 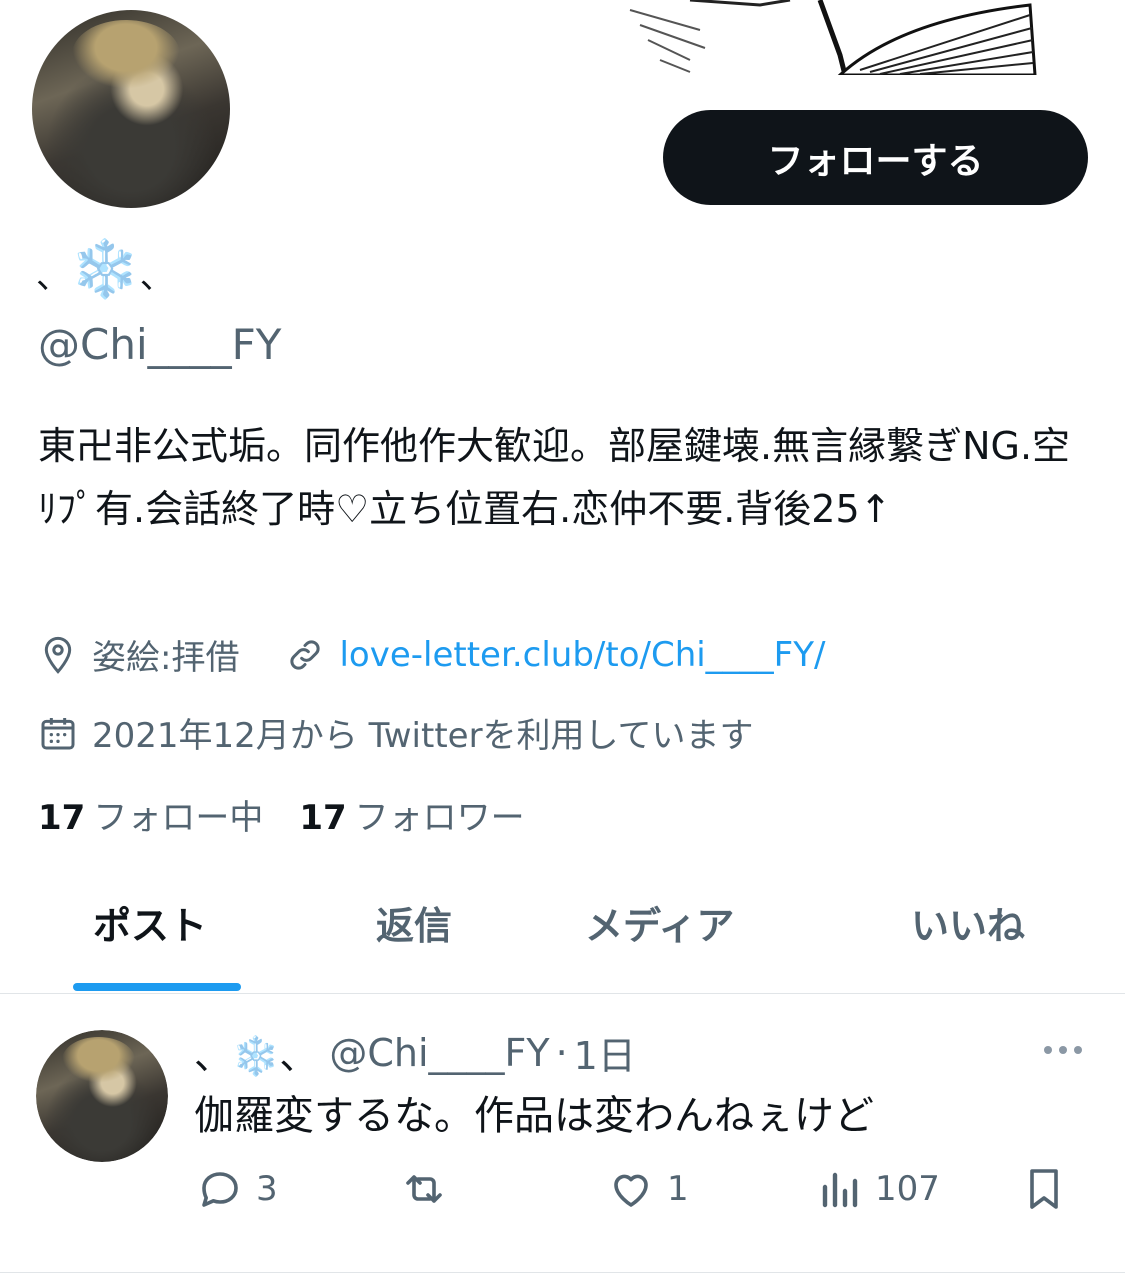 I want to click on views-icon, so click(x=840, y=1190).